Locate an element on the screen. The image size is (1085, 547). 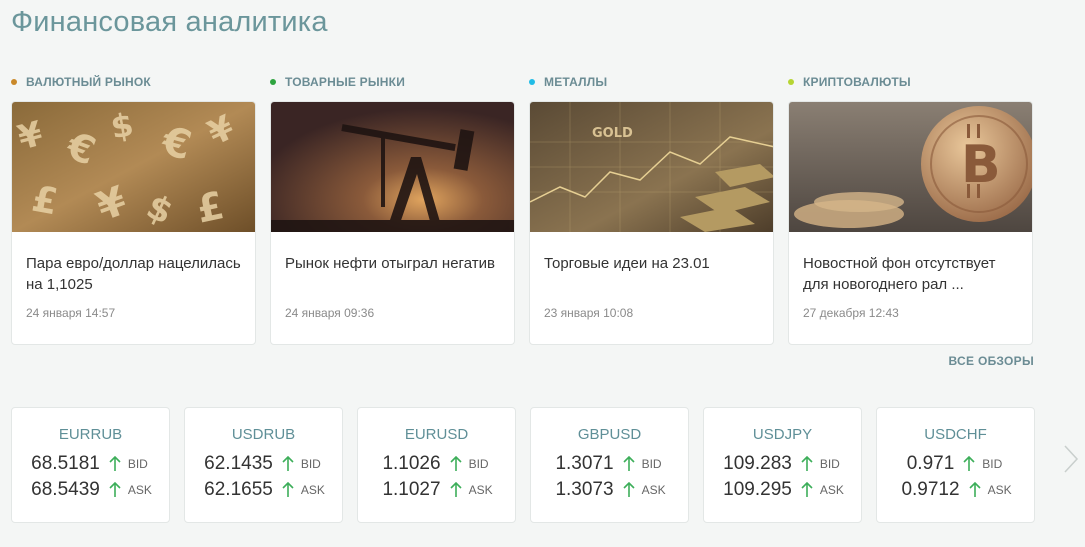
bid-value: 109.283 is located at coordinates (757, 463).